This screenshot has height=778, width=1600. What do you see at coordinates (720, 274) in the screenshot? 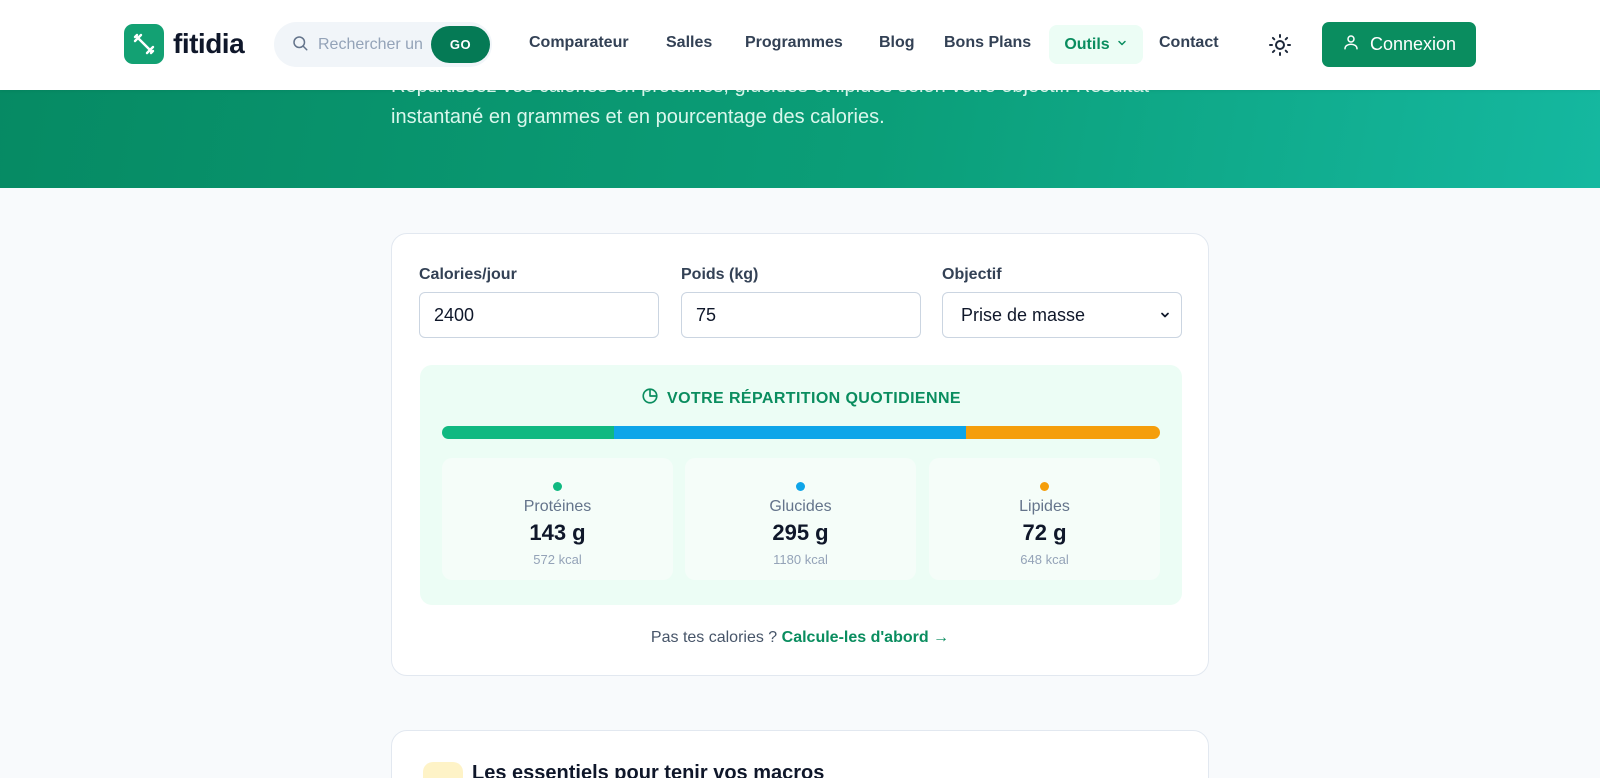
I see `weight-label: Poids (kg)` at bounding box center [720, 274].